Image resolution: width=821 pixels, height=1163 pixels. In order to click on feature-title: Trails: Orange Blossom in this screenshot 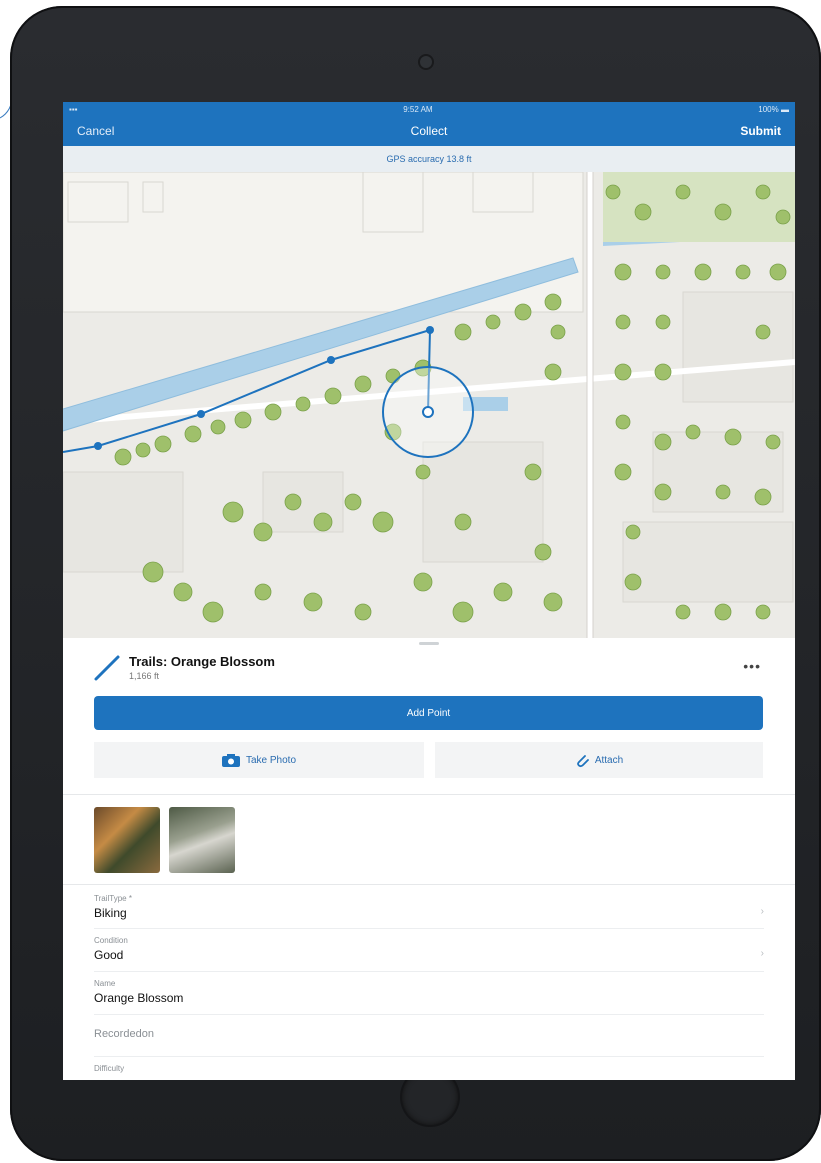, I will do `click(202, 661)`.